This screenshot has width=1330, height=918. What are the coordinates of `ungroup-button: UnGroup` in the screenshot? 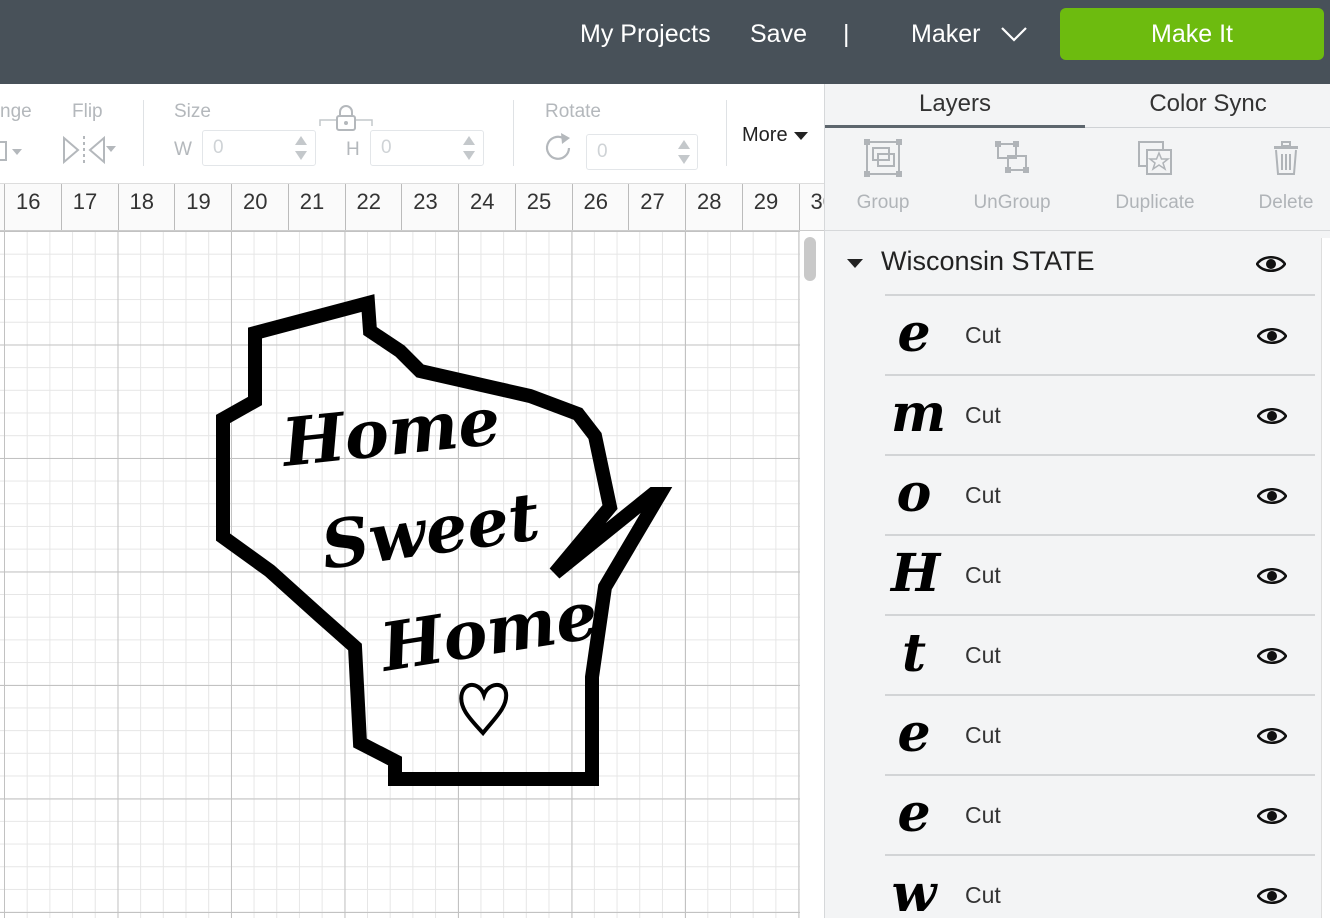 It's located at (1012, 176).